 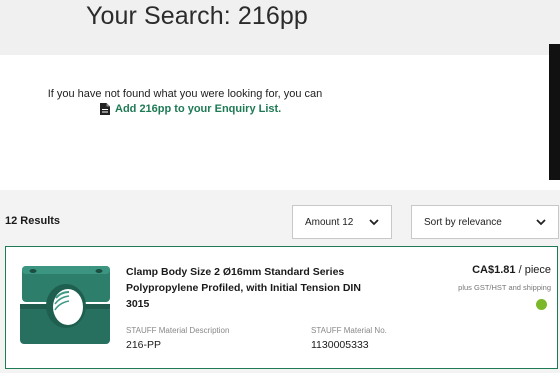 What do you see at coordinates (144, 345) in the screenshot?
I see `material-description-value: 216-PP` at bounding box center [144, 345].